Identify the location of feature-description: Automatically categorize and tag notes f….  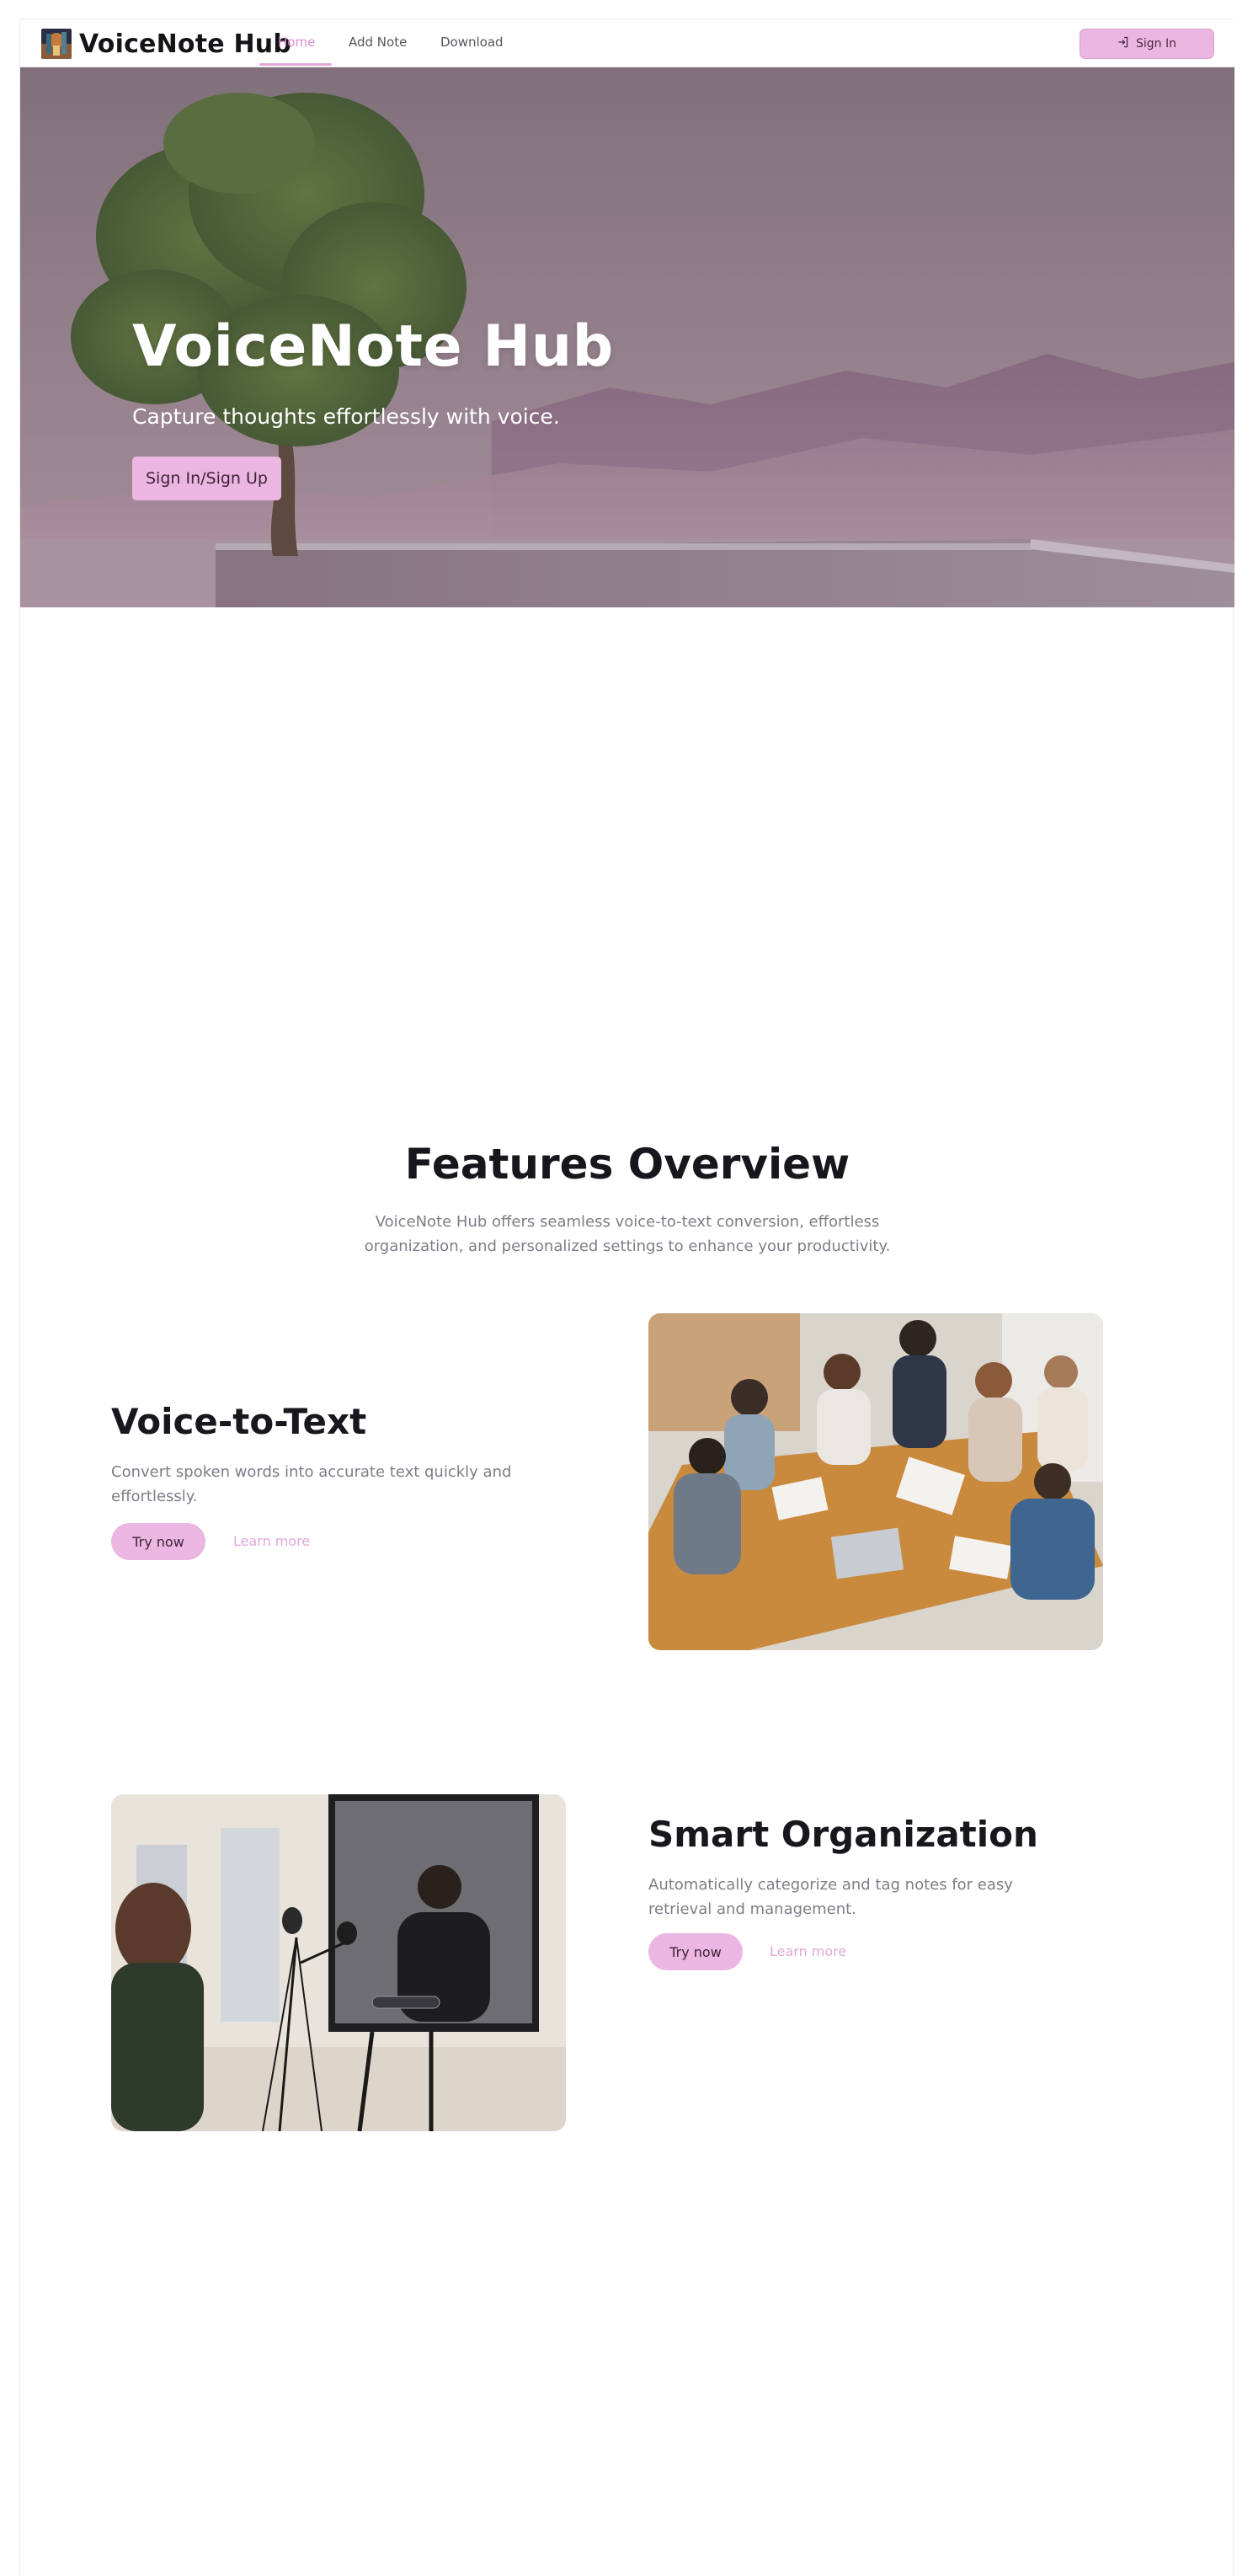
(830, 1897).